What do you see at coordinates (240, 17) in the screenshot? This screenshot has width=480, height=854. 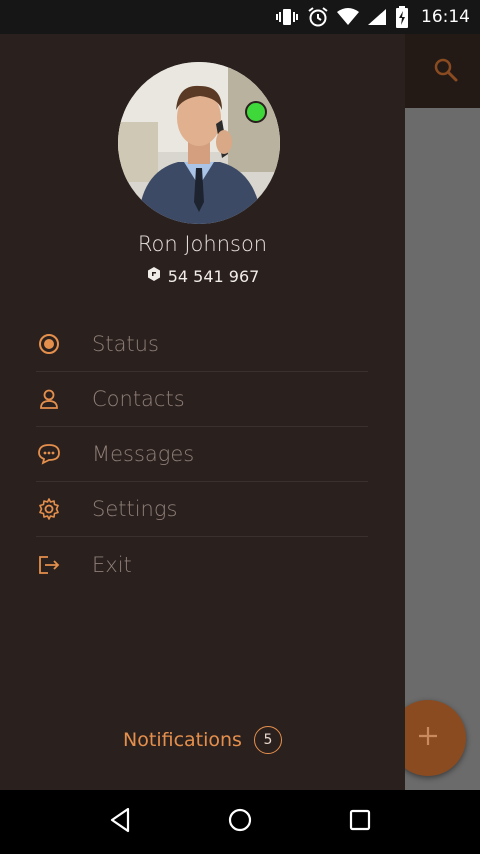 I see `status-bar: 16:14` at bounding box center [240, 17].